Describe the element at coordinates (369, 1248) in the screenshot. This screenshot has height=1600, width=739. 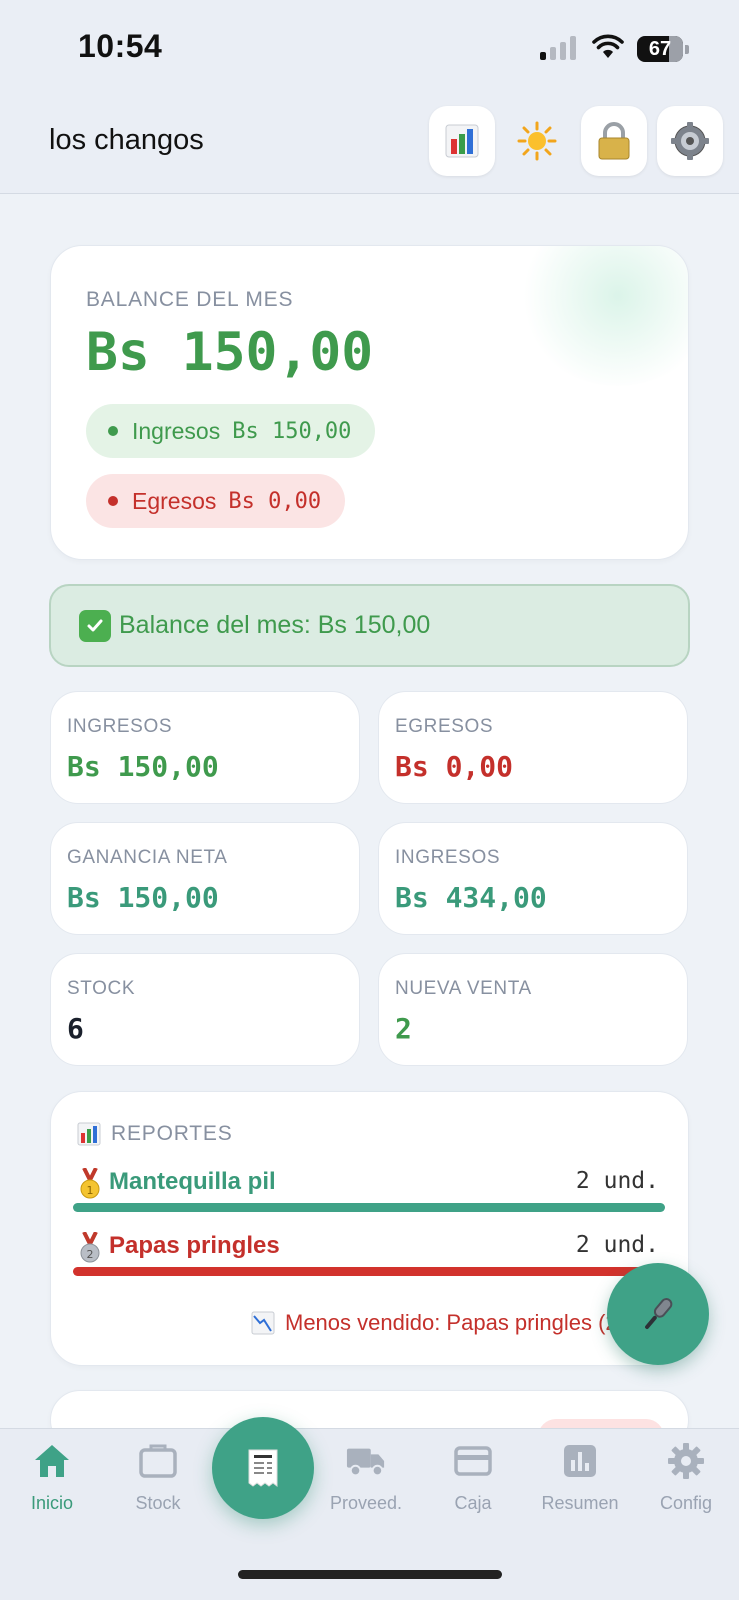
I see `report-row: 2 Papas pringles 2 und.` at that location.